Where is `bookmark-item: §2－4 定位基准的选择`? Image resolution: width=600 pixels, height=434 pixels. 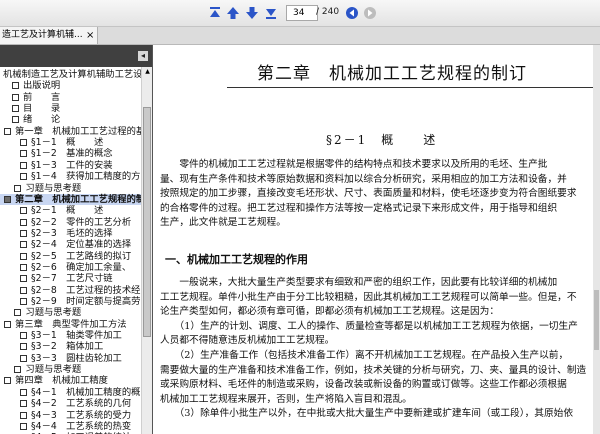 bookmark-item: §2－4 定位基准的选择 is located at coordinates (70, 244).